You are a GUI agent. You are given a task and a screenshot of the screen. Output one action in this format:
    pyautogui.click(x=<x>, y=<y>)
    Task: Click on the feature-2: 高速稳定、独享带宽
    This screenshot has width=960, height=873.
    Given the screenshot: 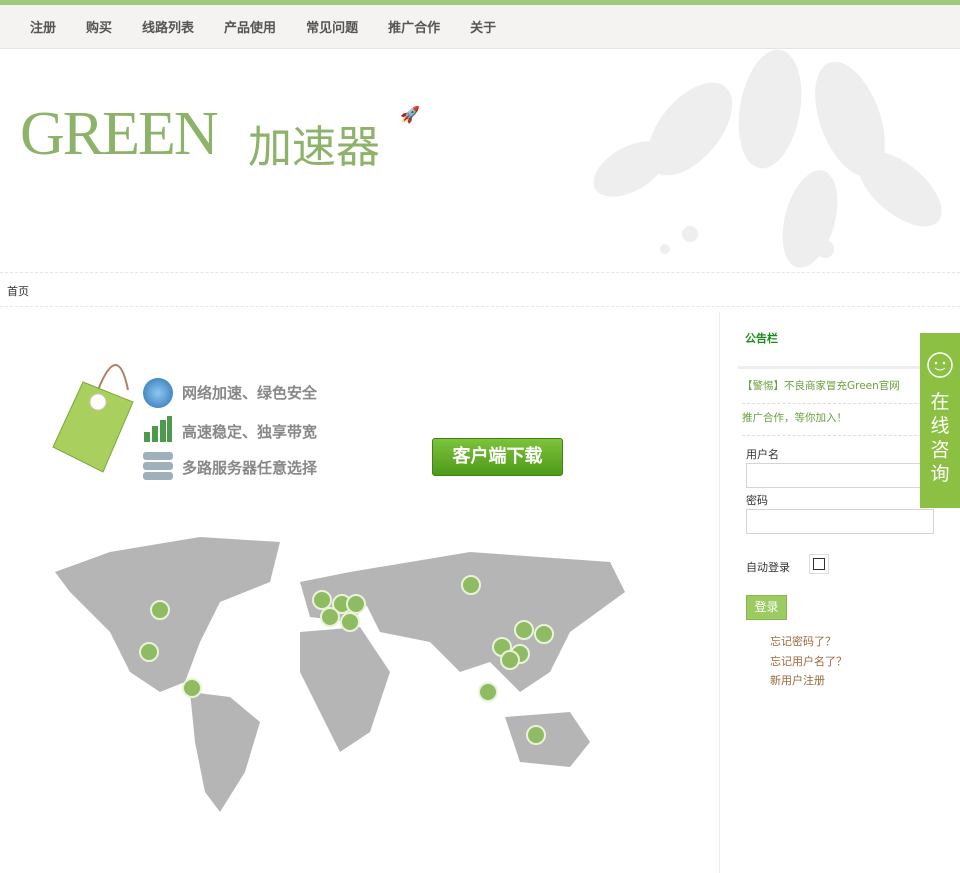 What is the action you would take?
    pyautogui.click(x=250, y=432)
    